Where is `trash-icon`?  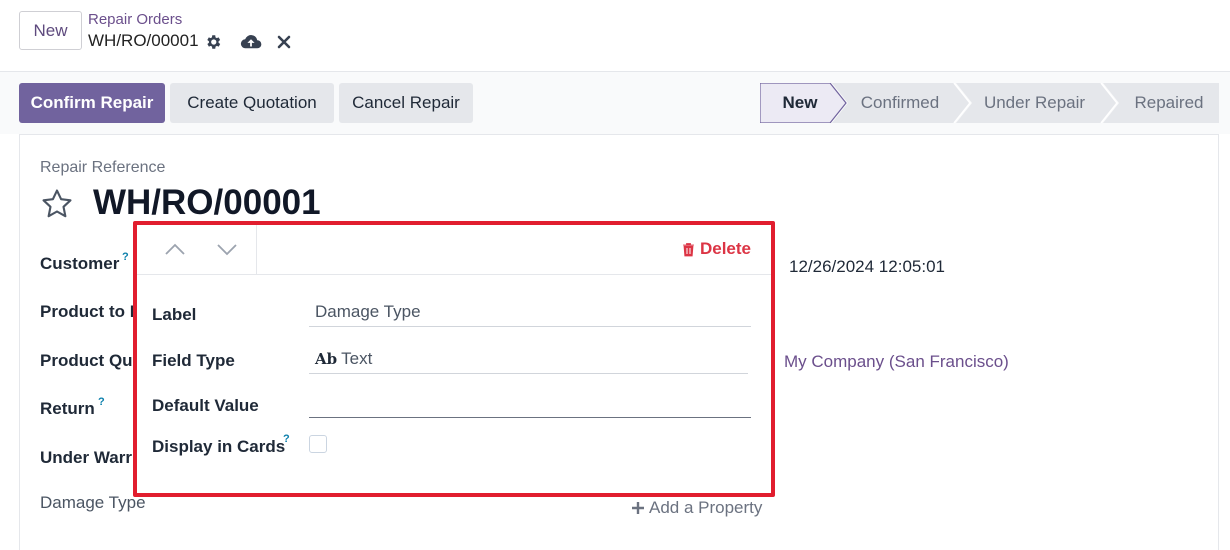 trash-icon is located at coordinates (688, 249).